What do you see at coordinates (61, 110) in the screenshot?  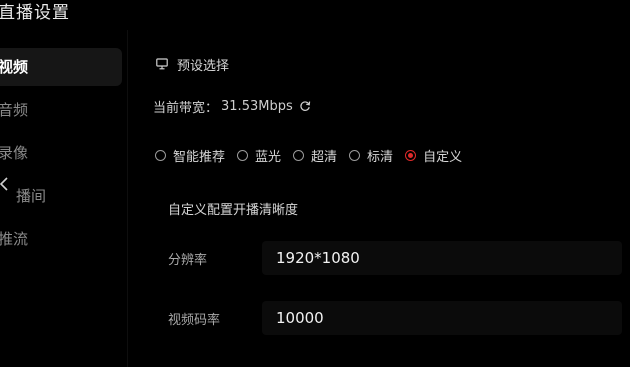 I see `sidebar-item-audio: 音频` at bounding box center [61, 110].